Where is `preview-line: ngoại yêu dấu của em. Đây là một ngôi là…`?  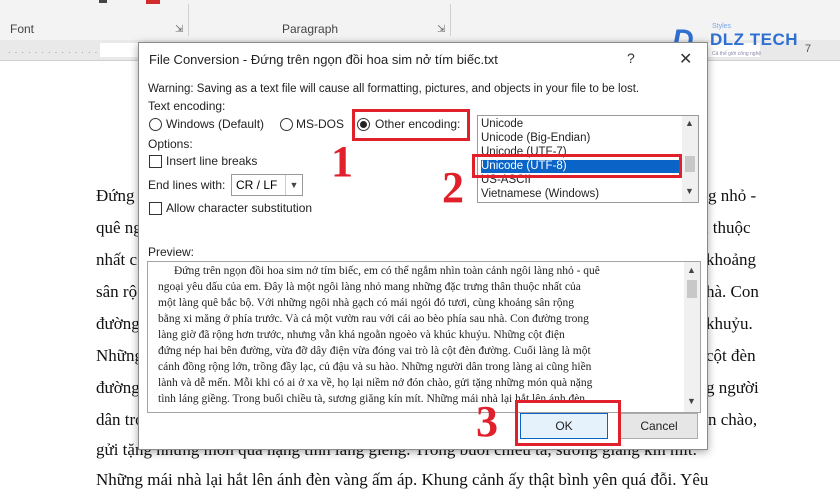 preview-line: ngoại yêu dấu của em. Đây là một ngôi là… is located at coordinates (369, 287).